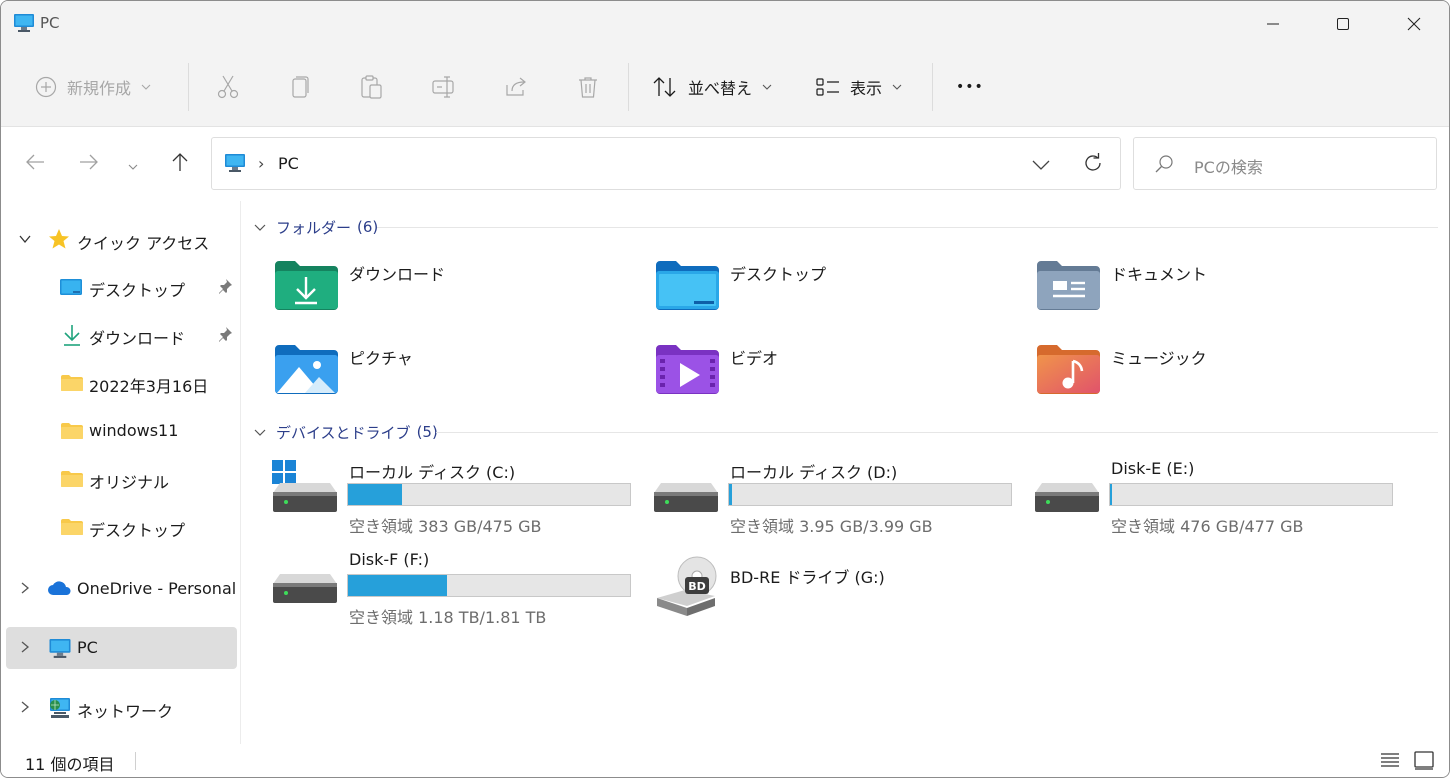  I want to click on cut-button, so click(228, 87).